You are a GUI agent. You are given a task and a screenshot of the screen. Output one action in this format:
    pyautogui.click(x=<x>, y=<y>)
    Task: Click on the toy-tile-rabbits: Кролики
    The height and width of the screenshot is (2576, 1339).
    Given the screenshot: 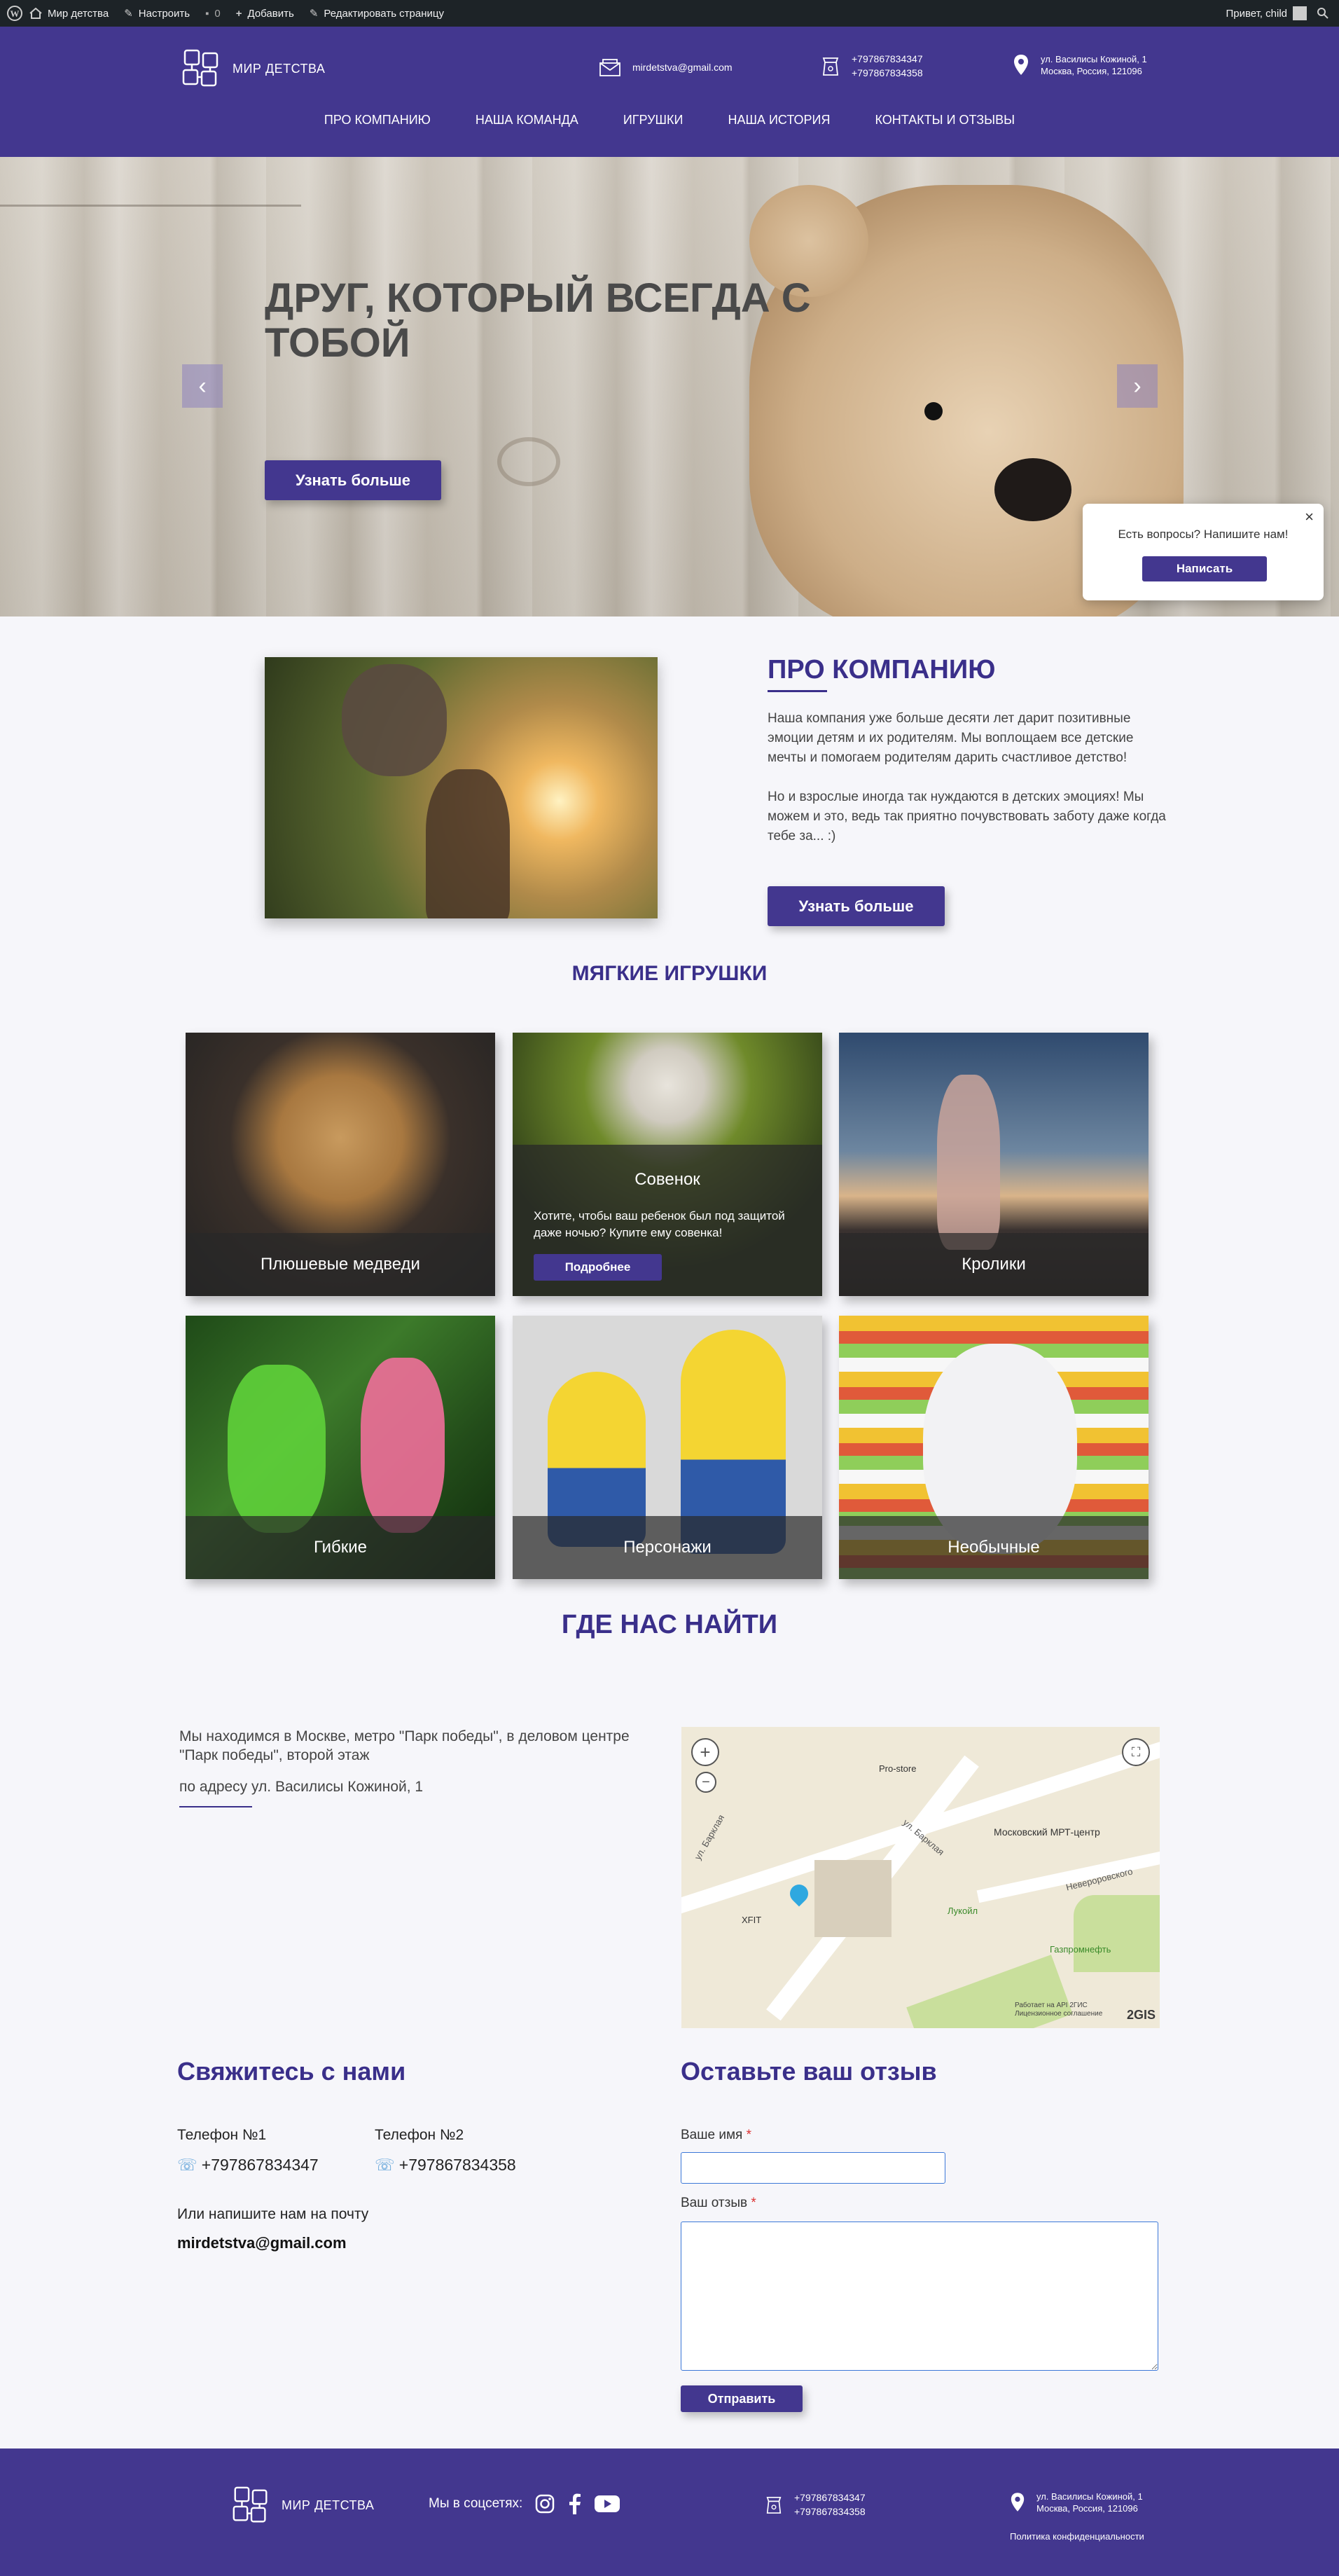 What is the action you would take?
    pyautogui.click(x=994, y=1164)
    